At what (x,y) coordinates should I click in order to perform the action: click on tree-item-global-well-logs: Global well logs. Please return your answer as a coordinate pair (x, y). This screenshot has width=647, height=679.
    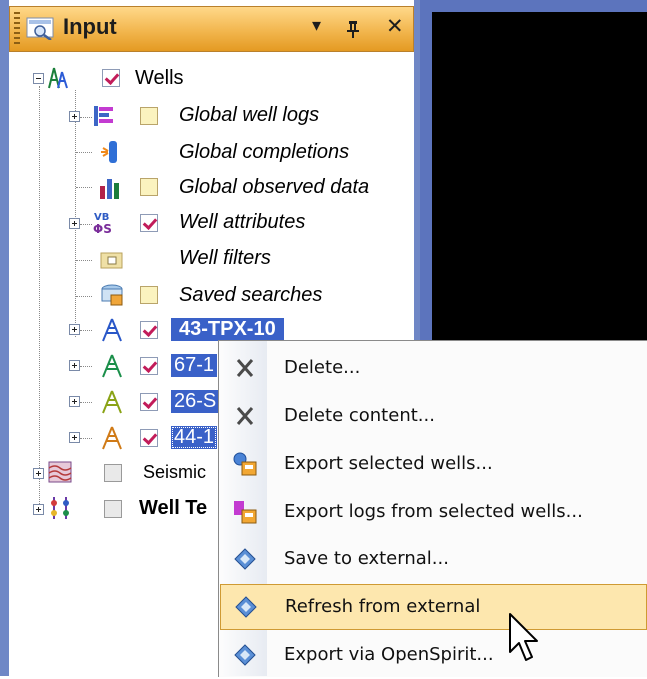
    Looking at the image, I should click on (249, 115).